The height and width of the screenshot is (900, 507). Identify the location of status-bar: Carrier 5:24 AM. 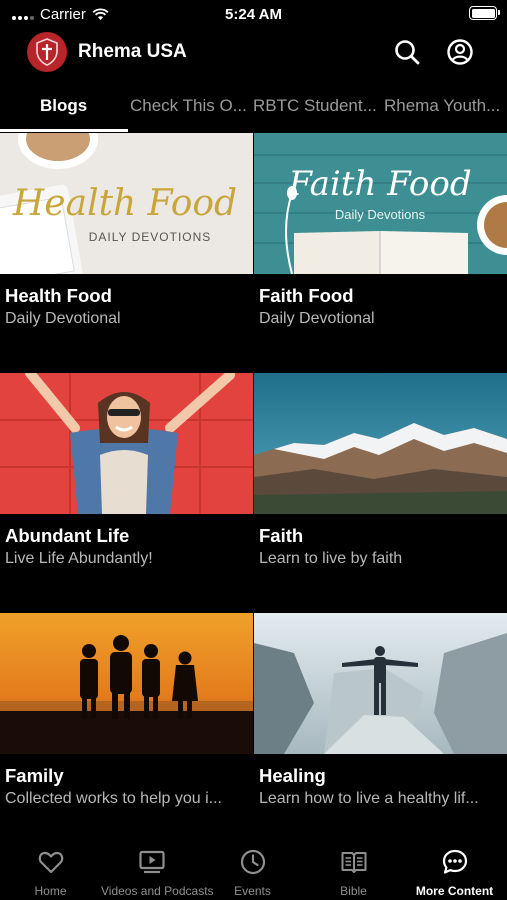
(253, 14).